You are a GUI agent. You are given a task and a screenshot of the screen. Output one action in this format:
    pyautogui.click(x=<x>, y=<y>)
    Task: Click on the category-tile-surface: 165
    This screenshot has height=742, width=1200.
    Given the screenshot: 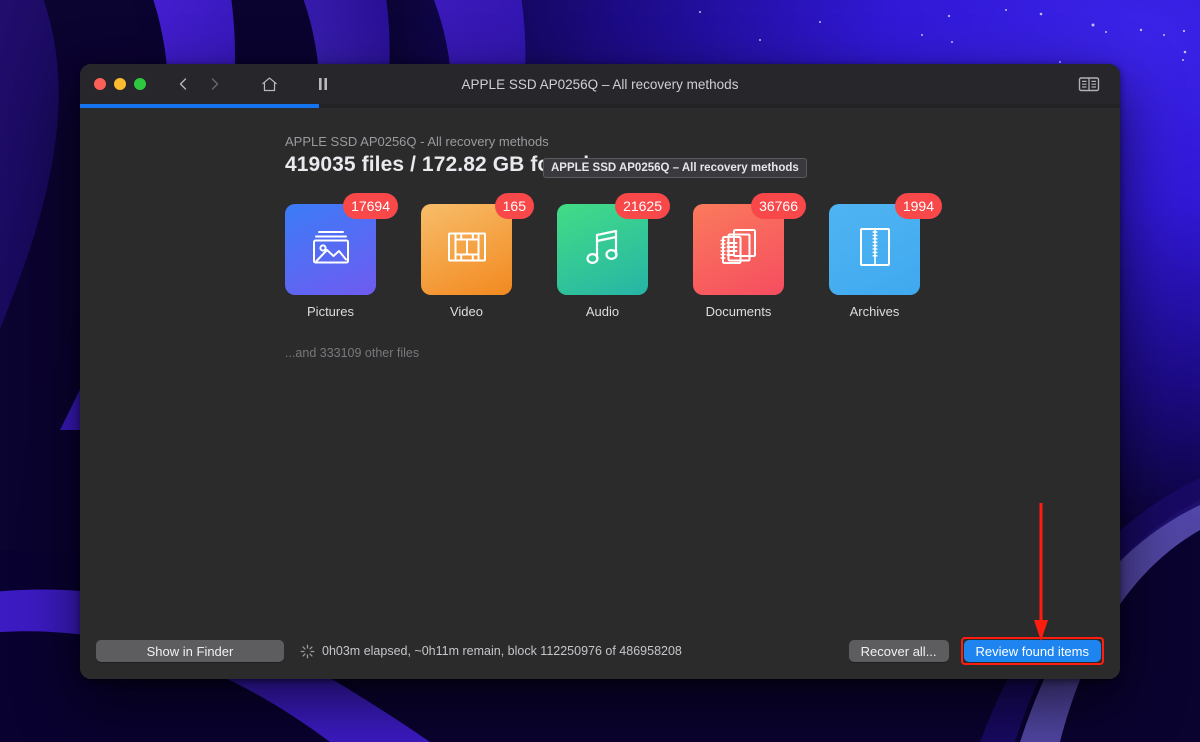 What is the action you would take?
    pyautogui.click(x=477, y=244)
    